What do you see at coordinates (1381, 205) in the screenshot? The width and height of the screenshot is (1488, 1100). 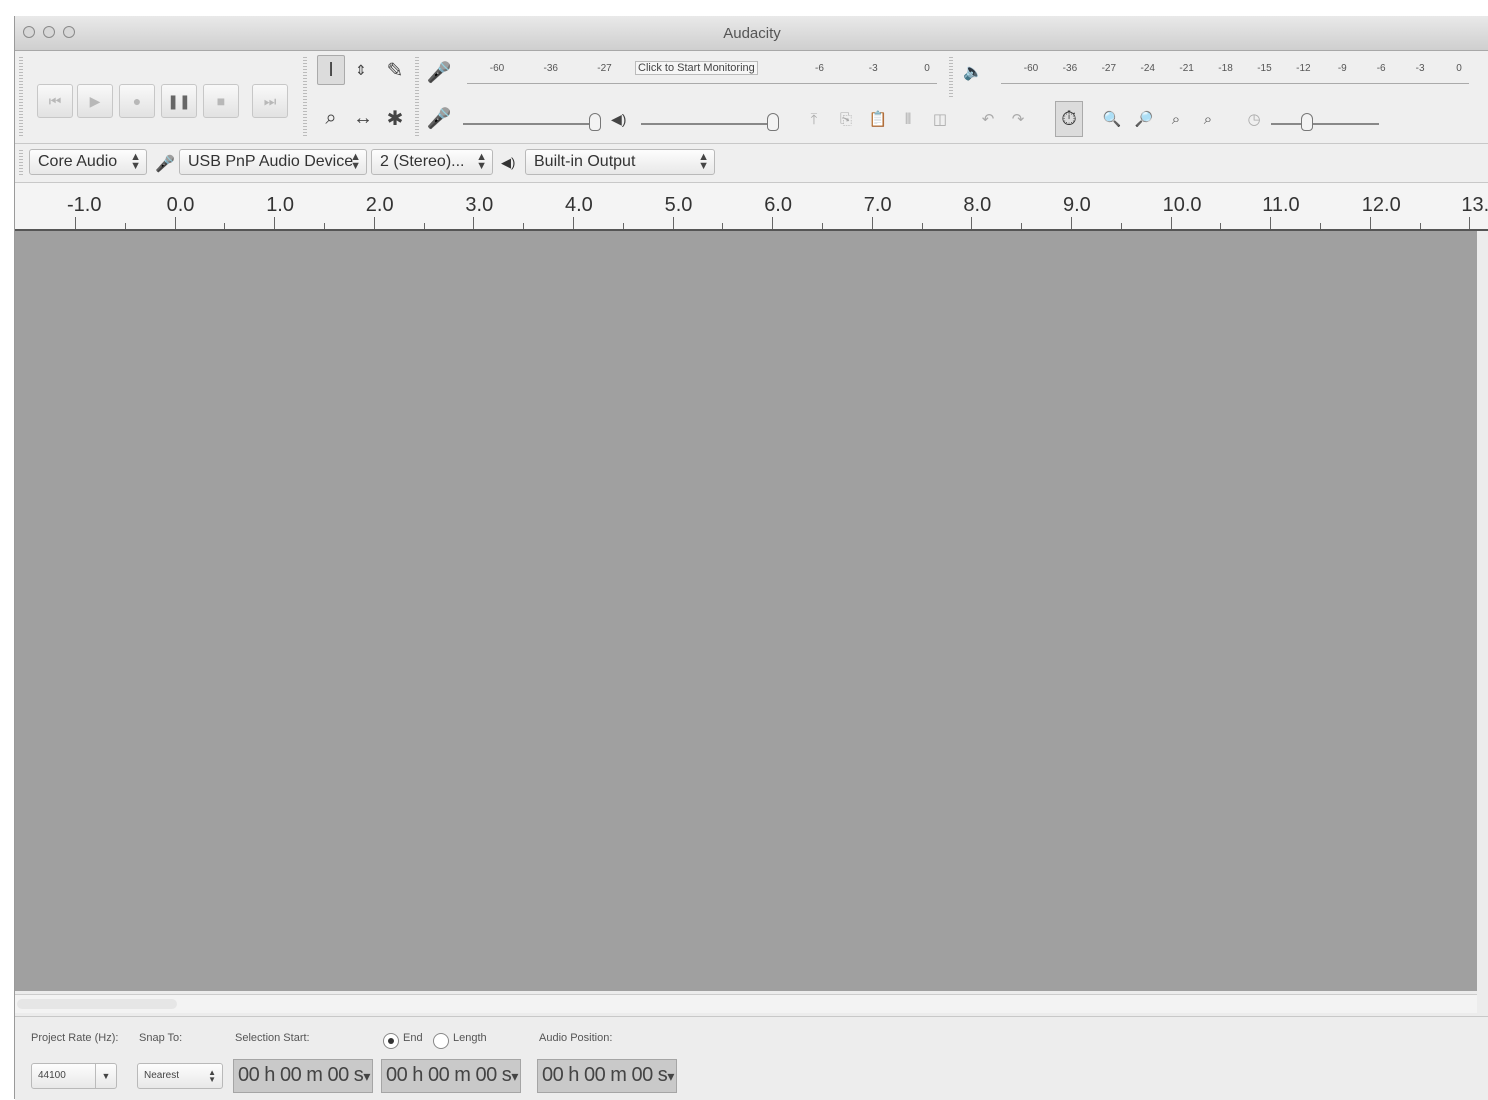 I see `ruler-label: 12.0` at bounding box center [1381, 205].